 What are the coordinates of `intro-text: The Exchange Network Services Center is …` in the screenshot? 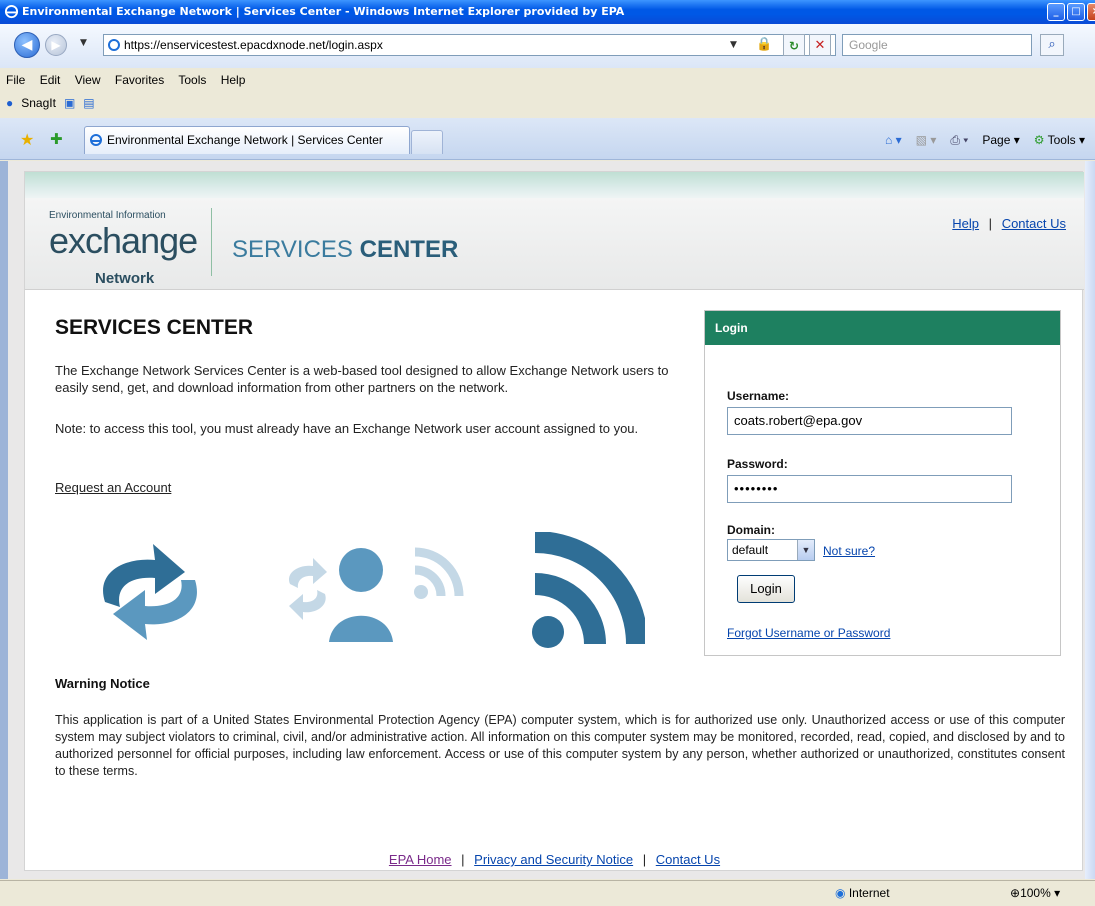 It's located at (362, 379).